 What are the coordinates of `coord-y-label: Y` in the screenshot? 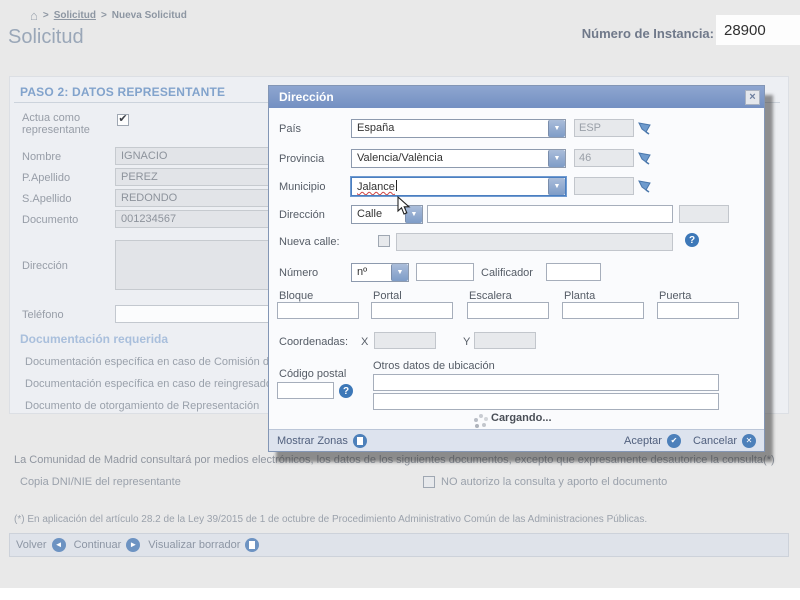 It's located at (467, 342).